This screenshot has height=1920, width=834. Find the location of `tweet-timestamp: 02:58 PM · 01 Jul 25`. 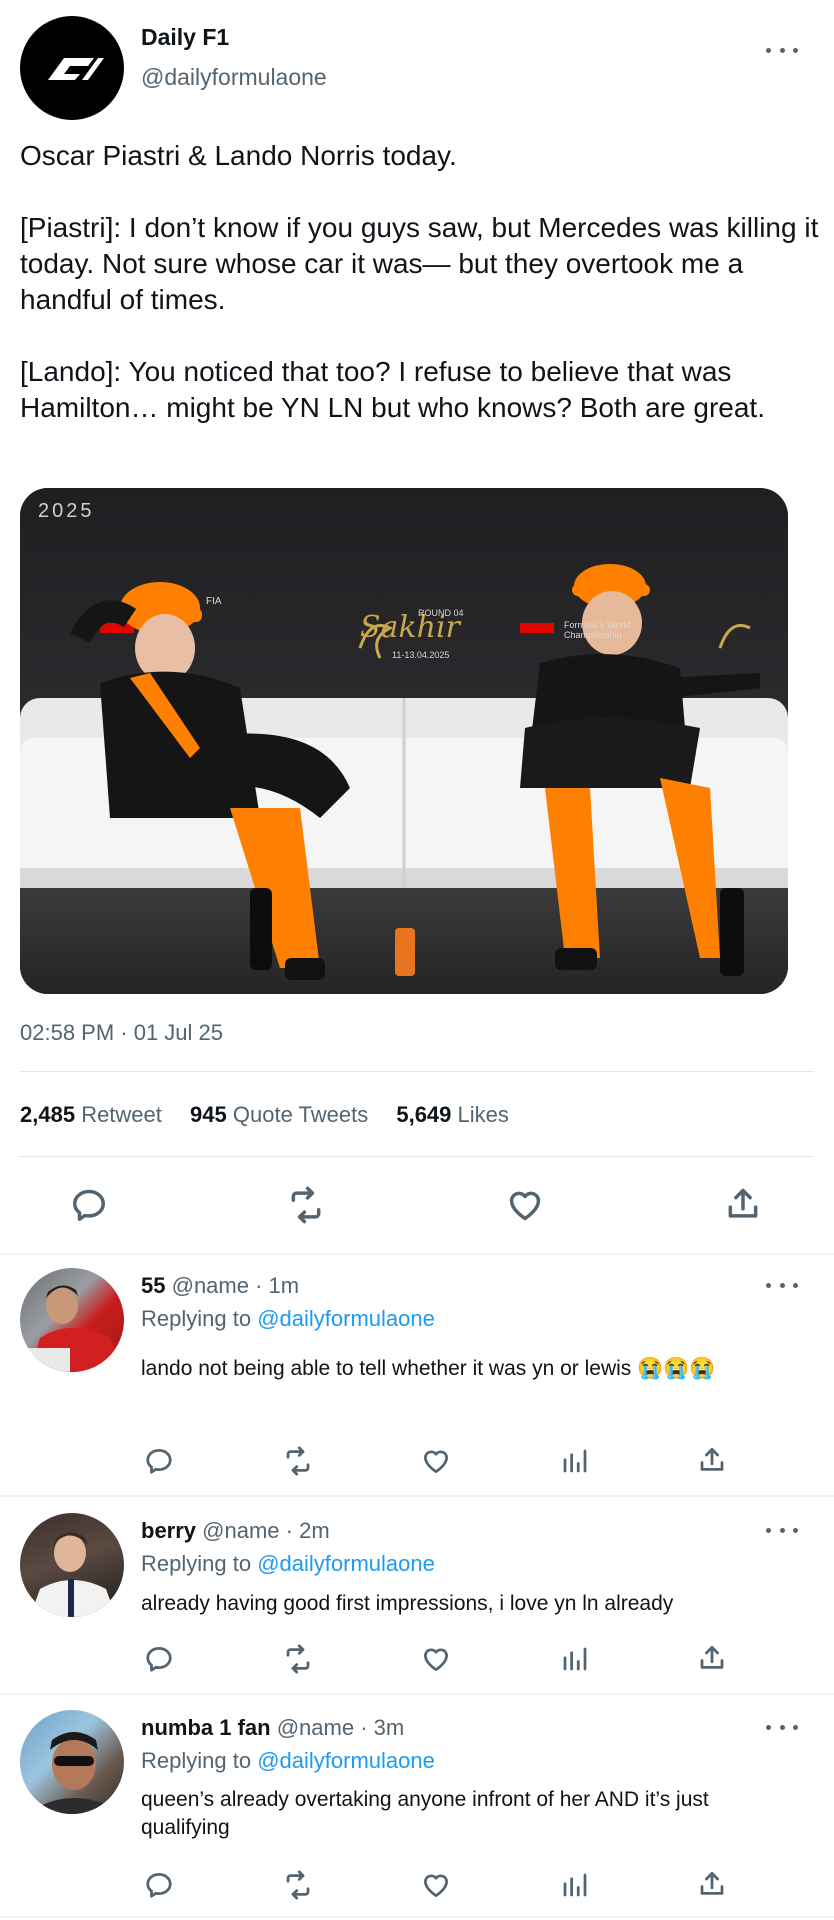

tweet-timestamp: 02:58 PM · 01 Jul 25 is located at coordinates (121, 1033).